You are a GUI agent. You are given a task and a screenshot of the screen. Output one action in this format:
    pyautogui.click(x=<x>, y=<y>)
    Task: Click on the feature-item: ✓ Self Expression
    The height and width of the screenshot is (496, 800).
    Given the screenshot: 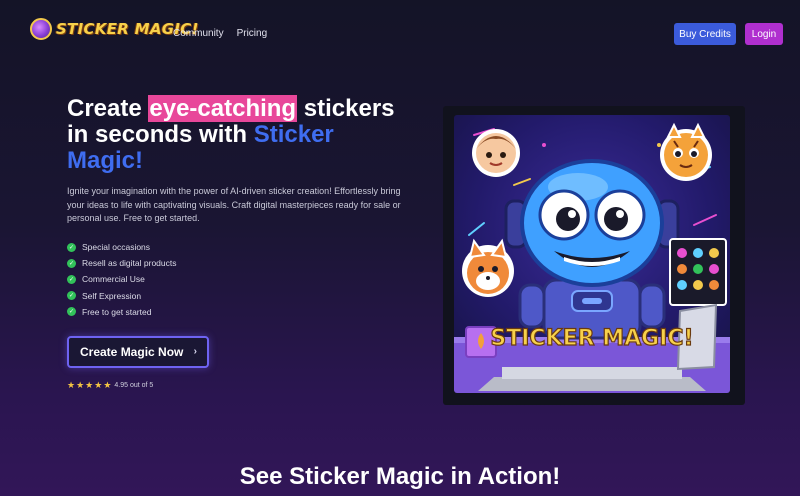 What is the action you would take?
    pyautogui.click(x=122, y=296)
    